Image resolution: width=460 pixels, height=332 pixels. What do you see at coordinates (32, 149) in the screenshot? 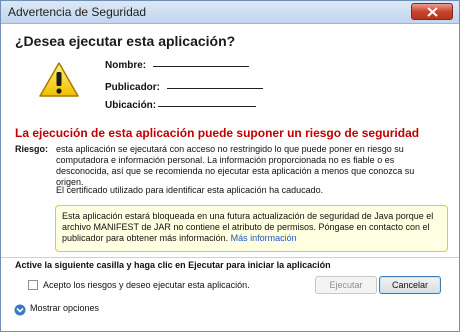
I see `risk-label: Riesgo:` at bounding box center [32, 149].